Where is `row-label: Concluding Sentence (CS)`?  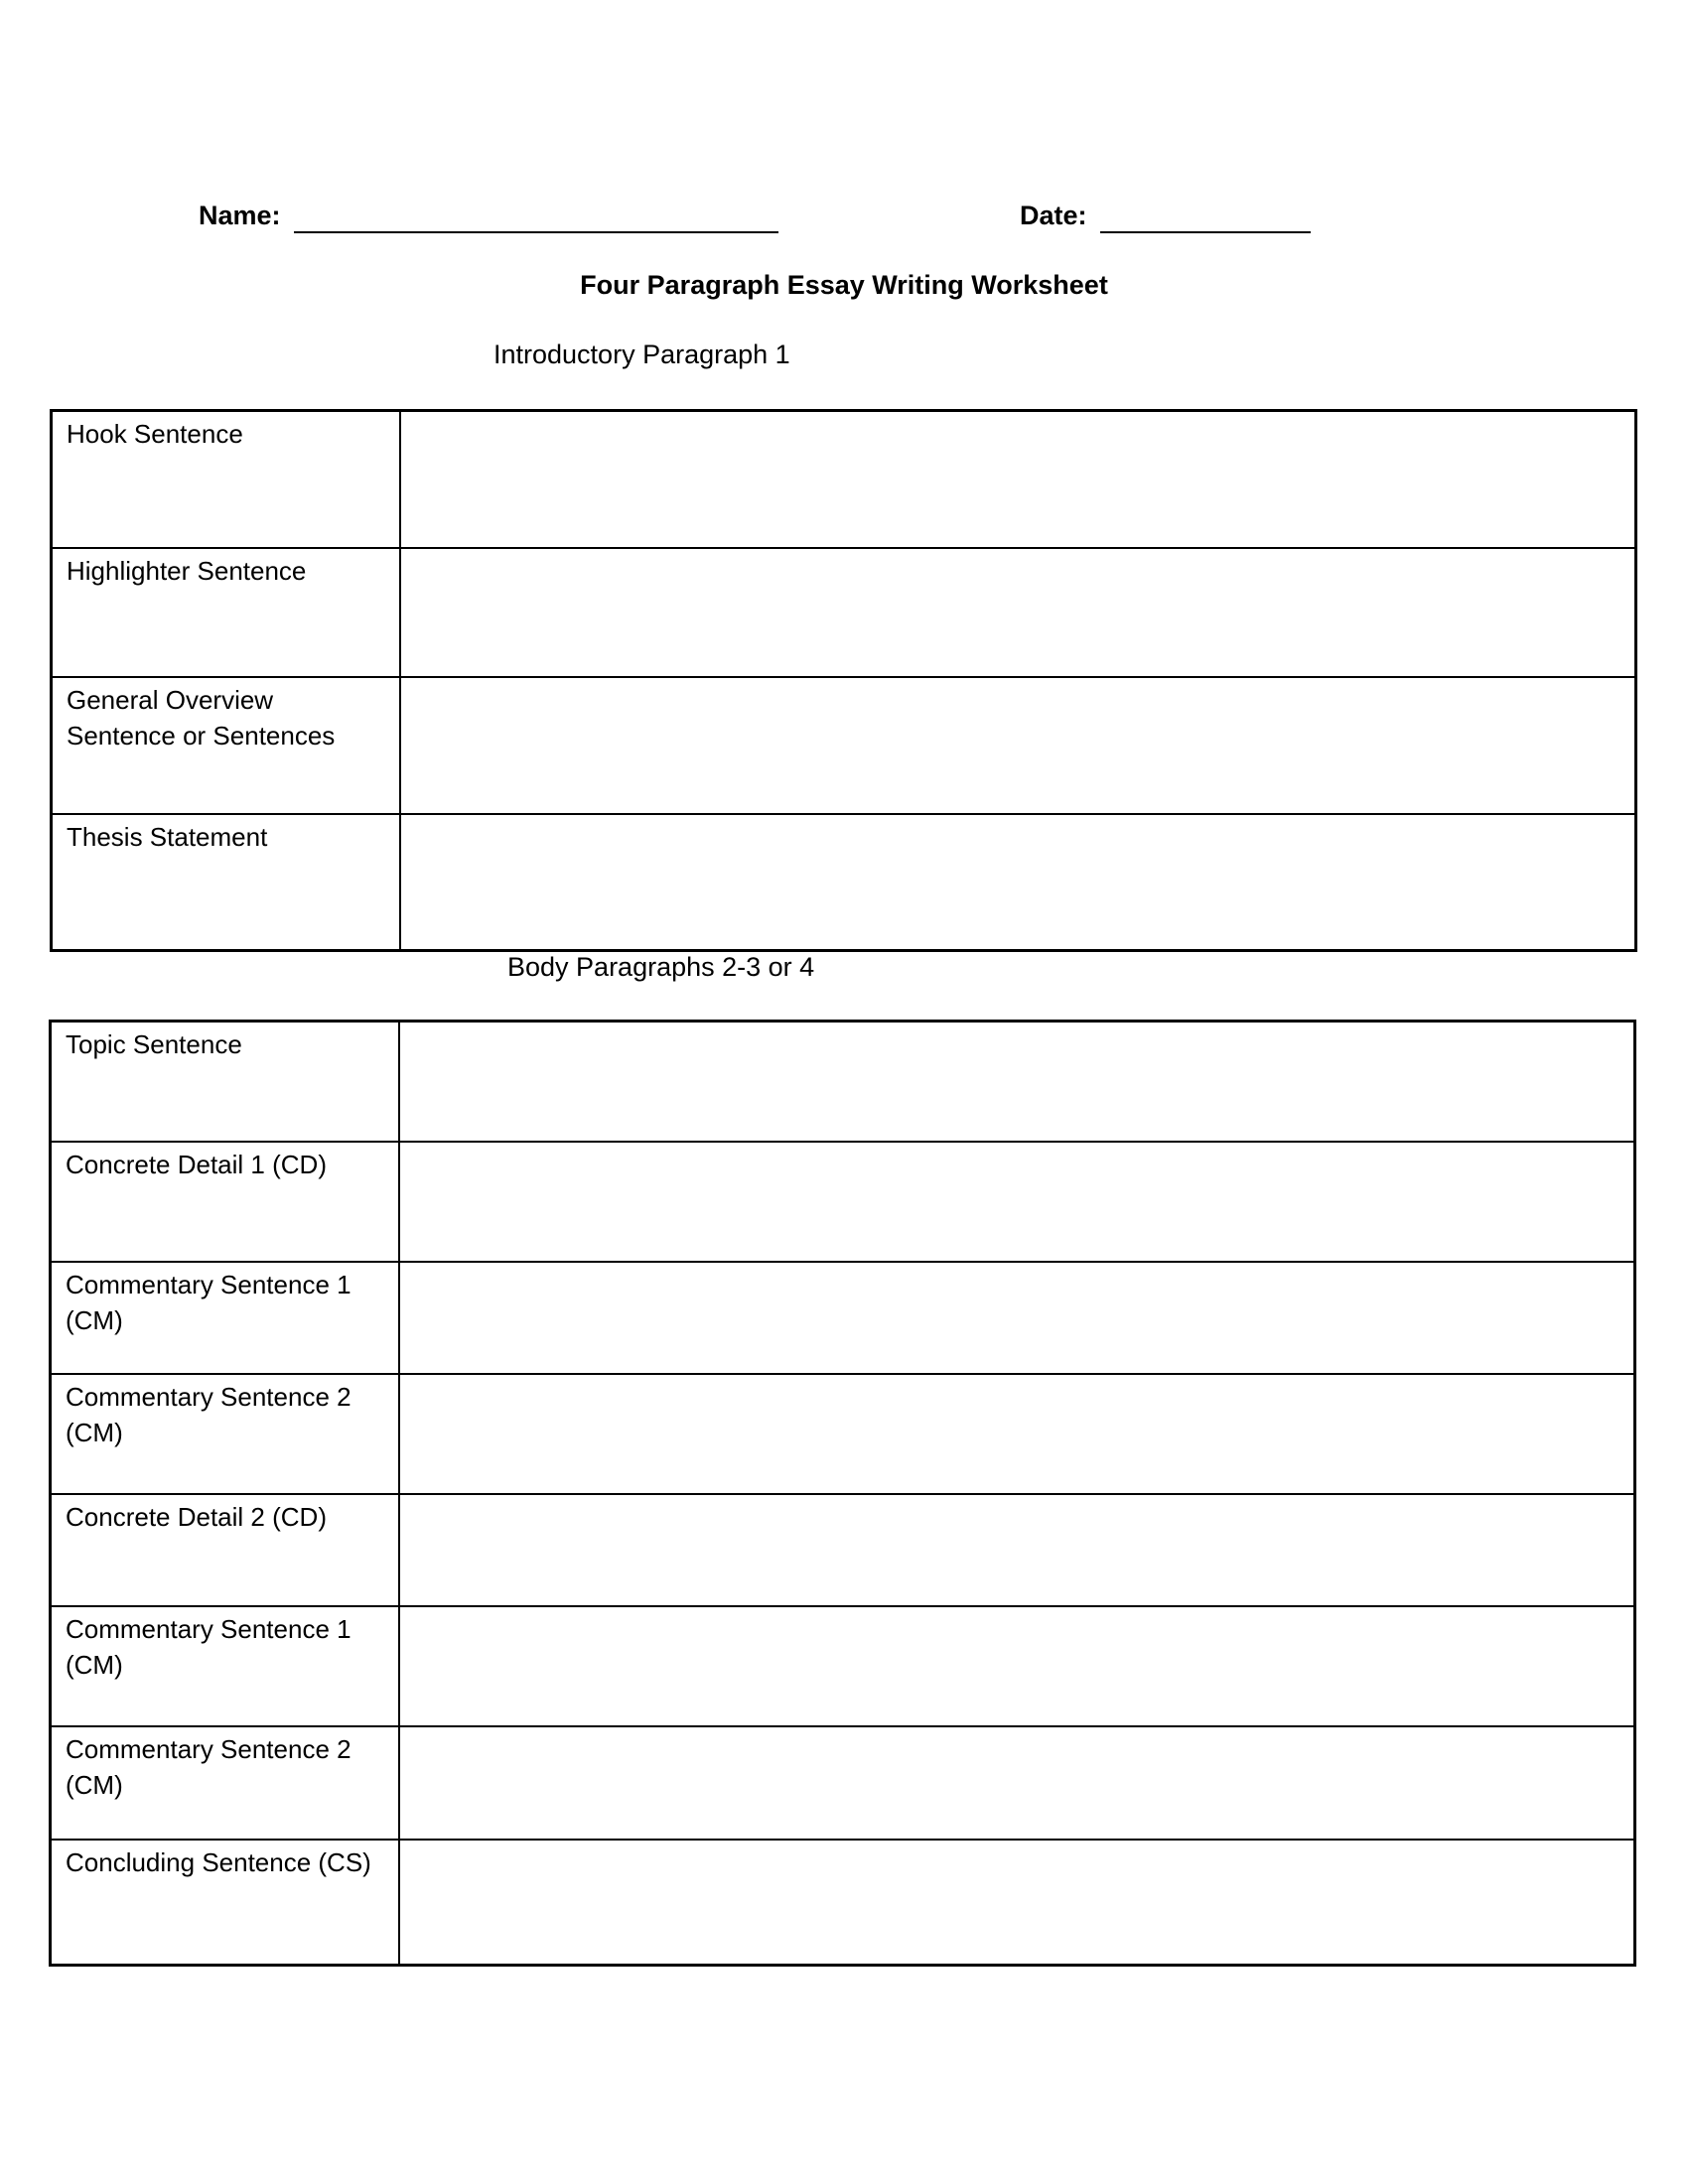
row-label: Concluding Sentence (CS) is located at coordinates (224, 1902).